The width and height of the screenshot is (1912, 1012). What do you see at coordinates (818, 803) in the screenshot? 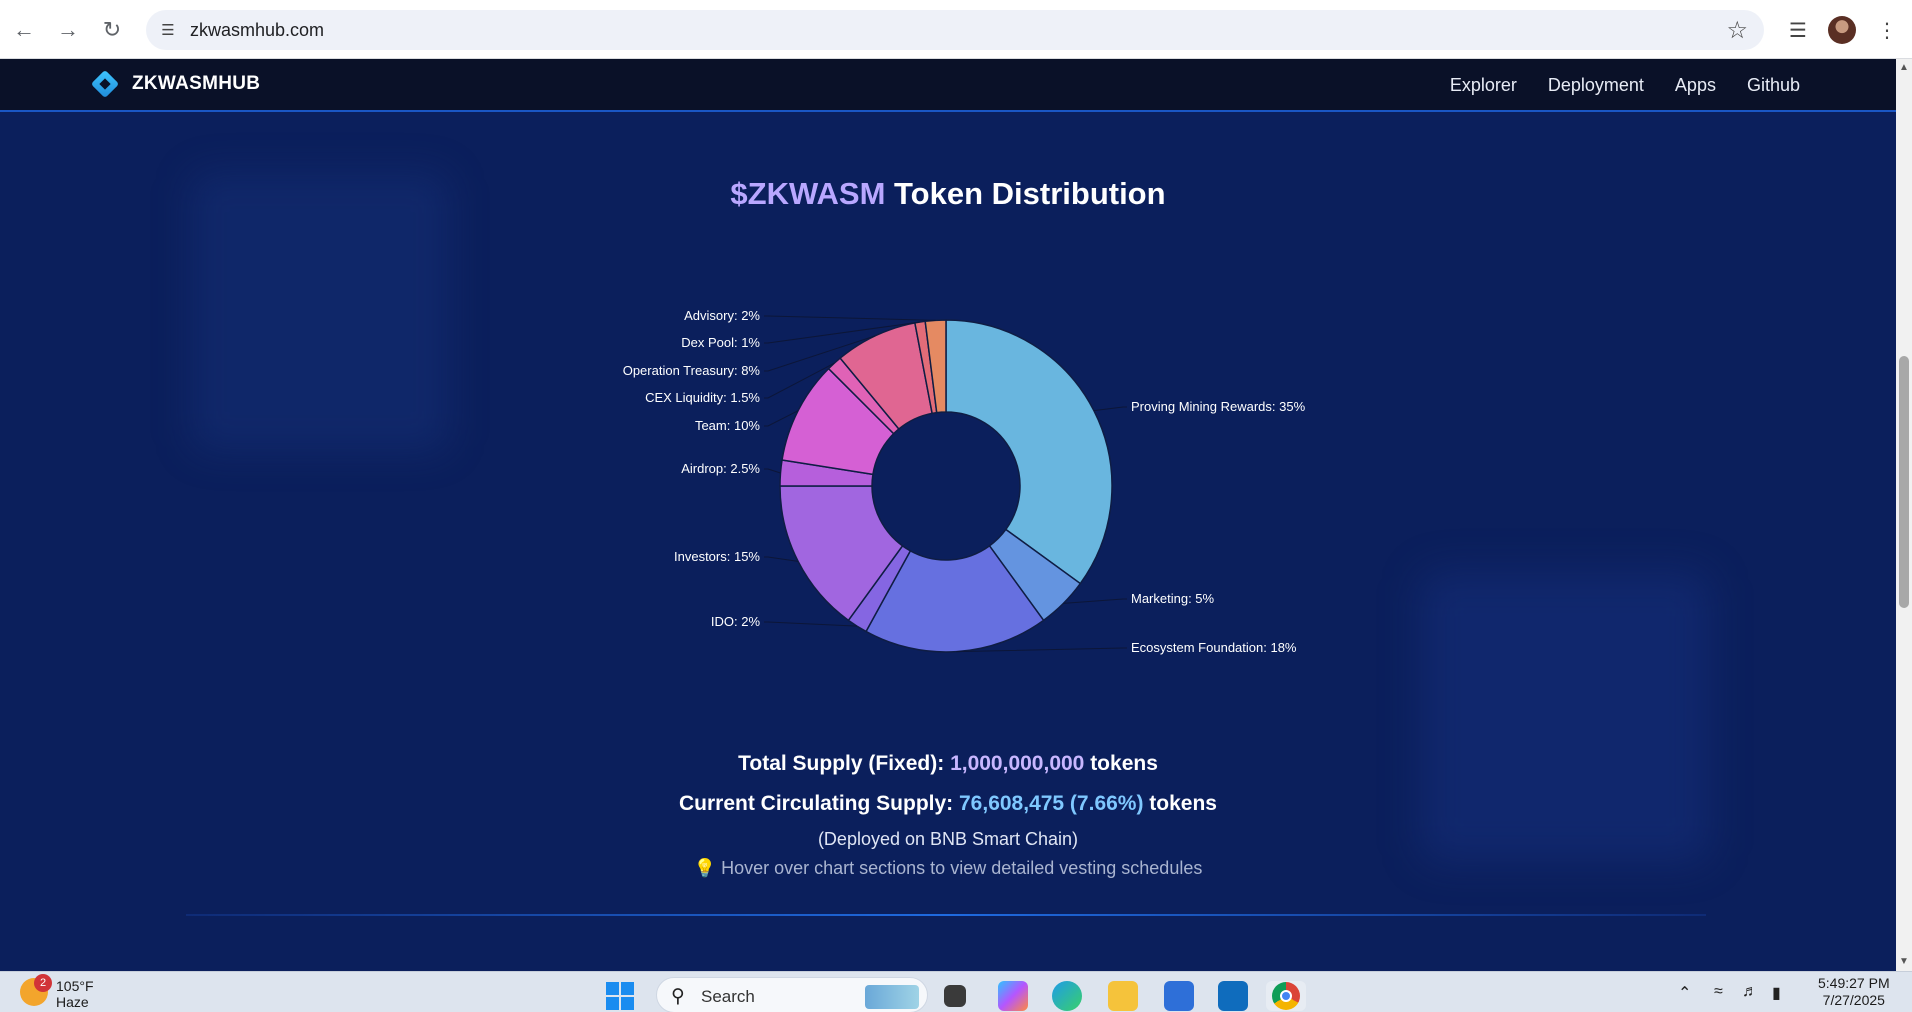
I see `circulating-label: Current Circulating Supply:` at bounding box center [818, 803].